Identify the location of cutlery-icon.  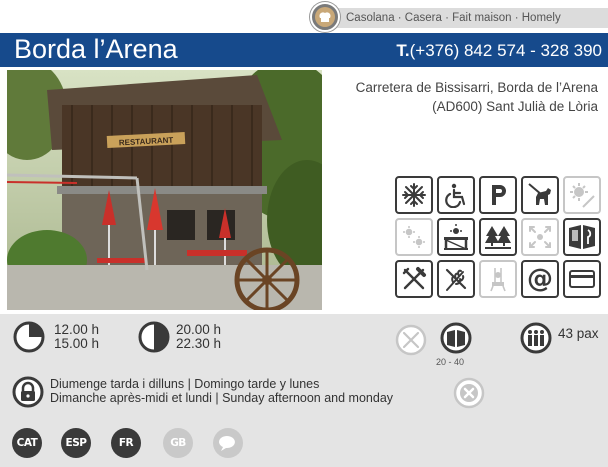
(414, 279).